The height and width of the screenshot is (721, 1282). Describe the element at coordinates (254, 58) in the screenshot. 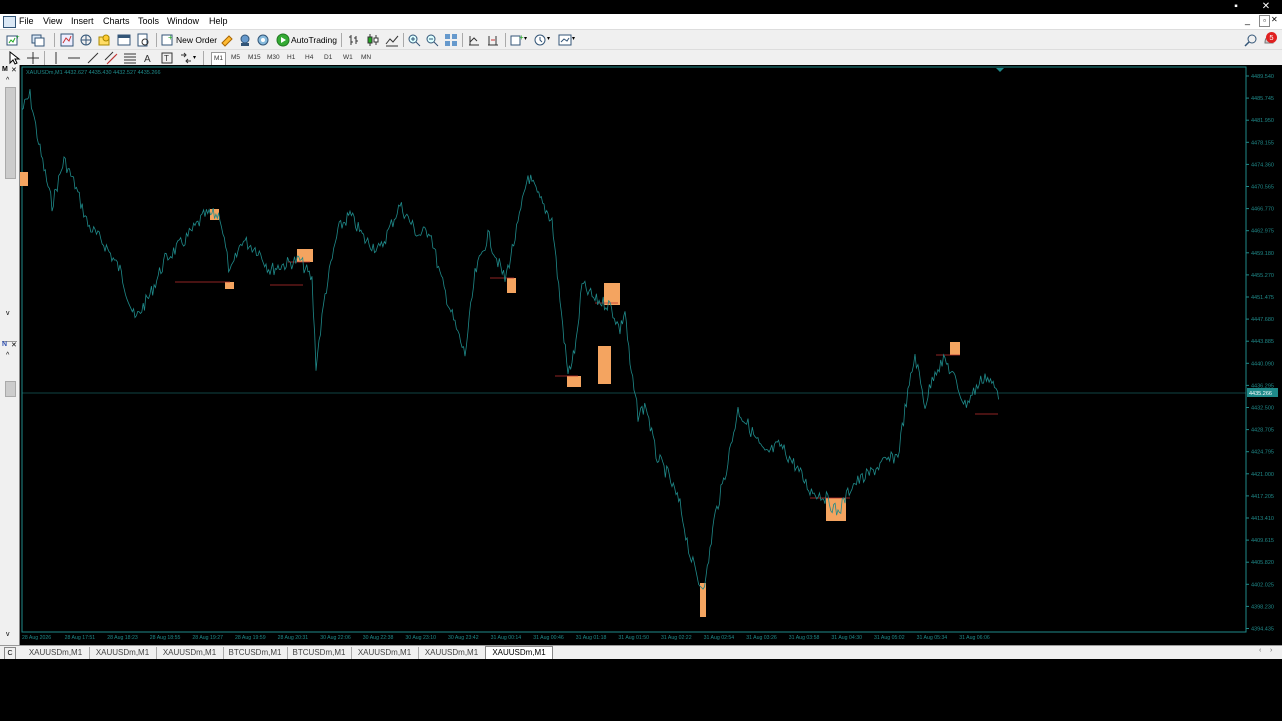

I see `timeframe-m15: M15` at that location.